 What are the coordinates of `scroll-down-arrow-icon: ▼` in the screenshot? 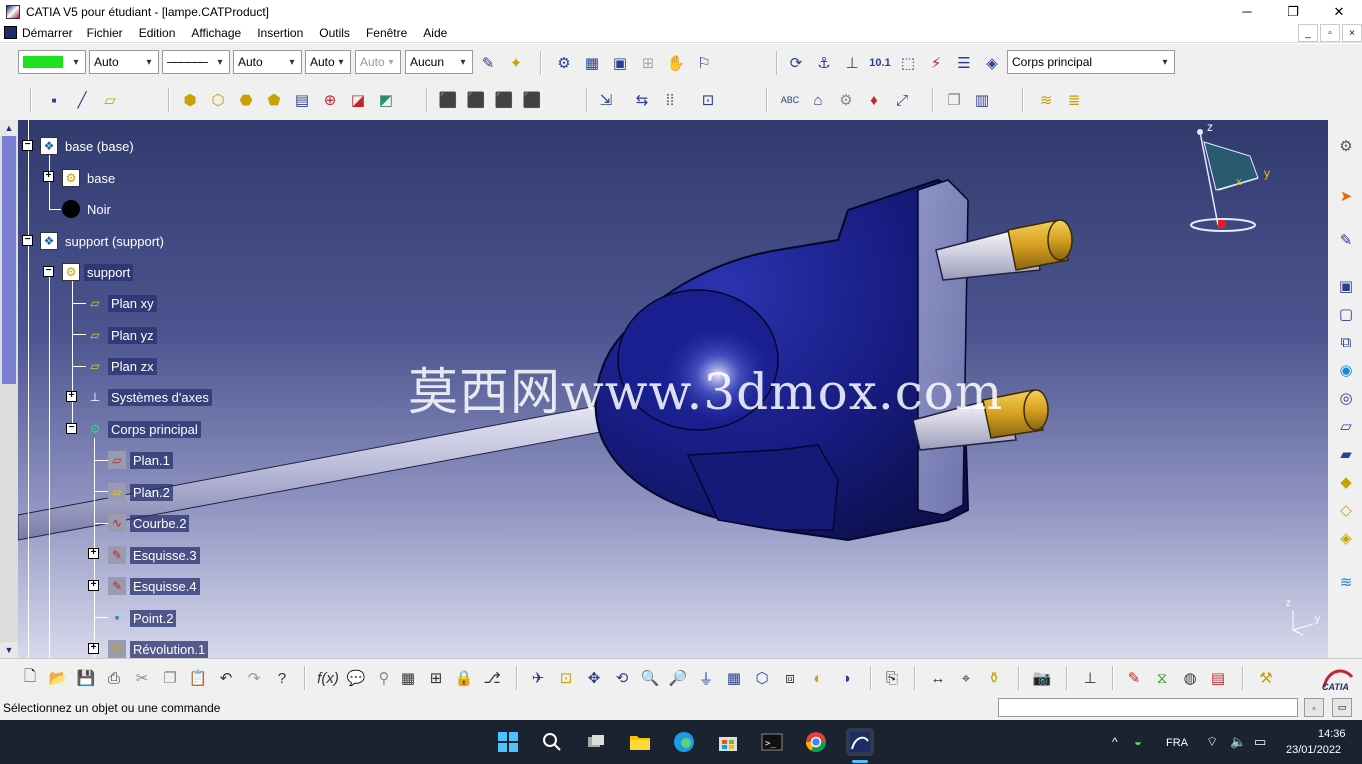 It's located at (9, 650).